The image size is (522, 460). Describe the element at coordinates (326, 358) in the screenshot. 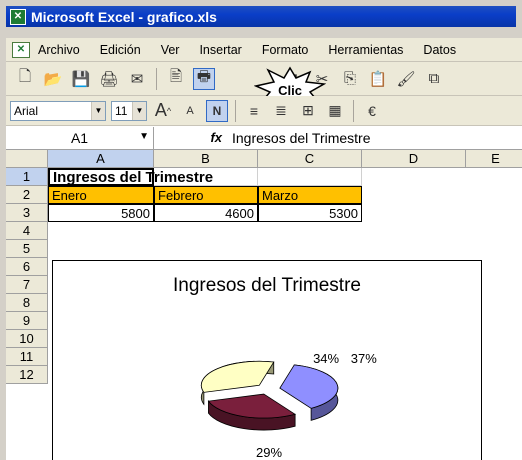

I see `slice-label-3: 34%` at that location.